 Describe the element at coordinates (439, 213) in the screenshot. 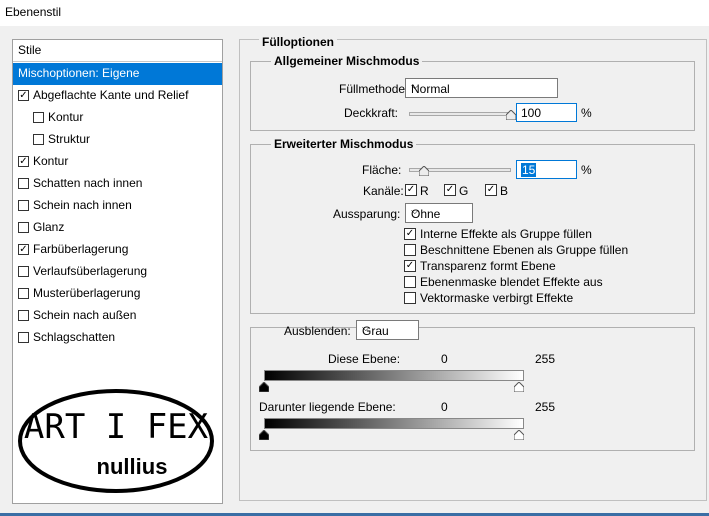

I see `knockout-select: Ohne ⌵` at that location.